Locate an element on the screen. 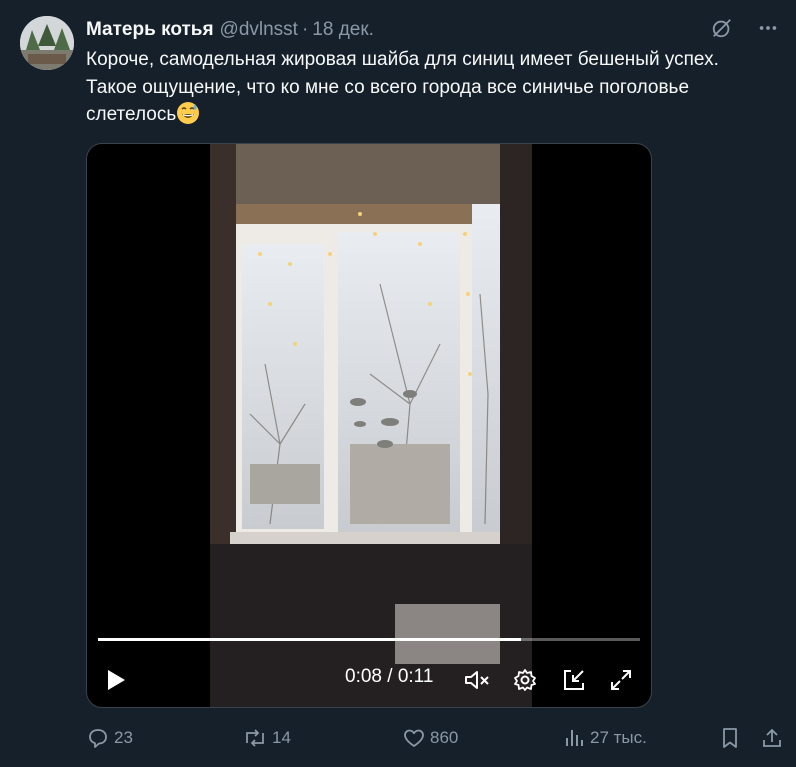  repost-button: 14 is located at coordinates (266, 738).